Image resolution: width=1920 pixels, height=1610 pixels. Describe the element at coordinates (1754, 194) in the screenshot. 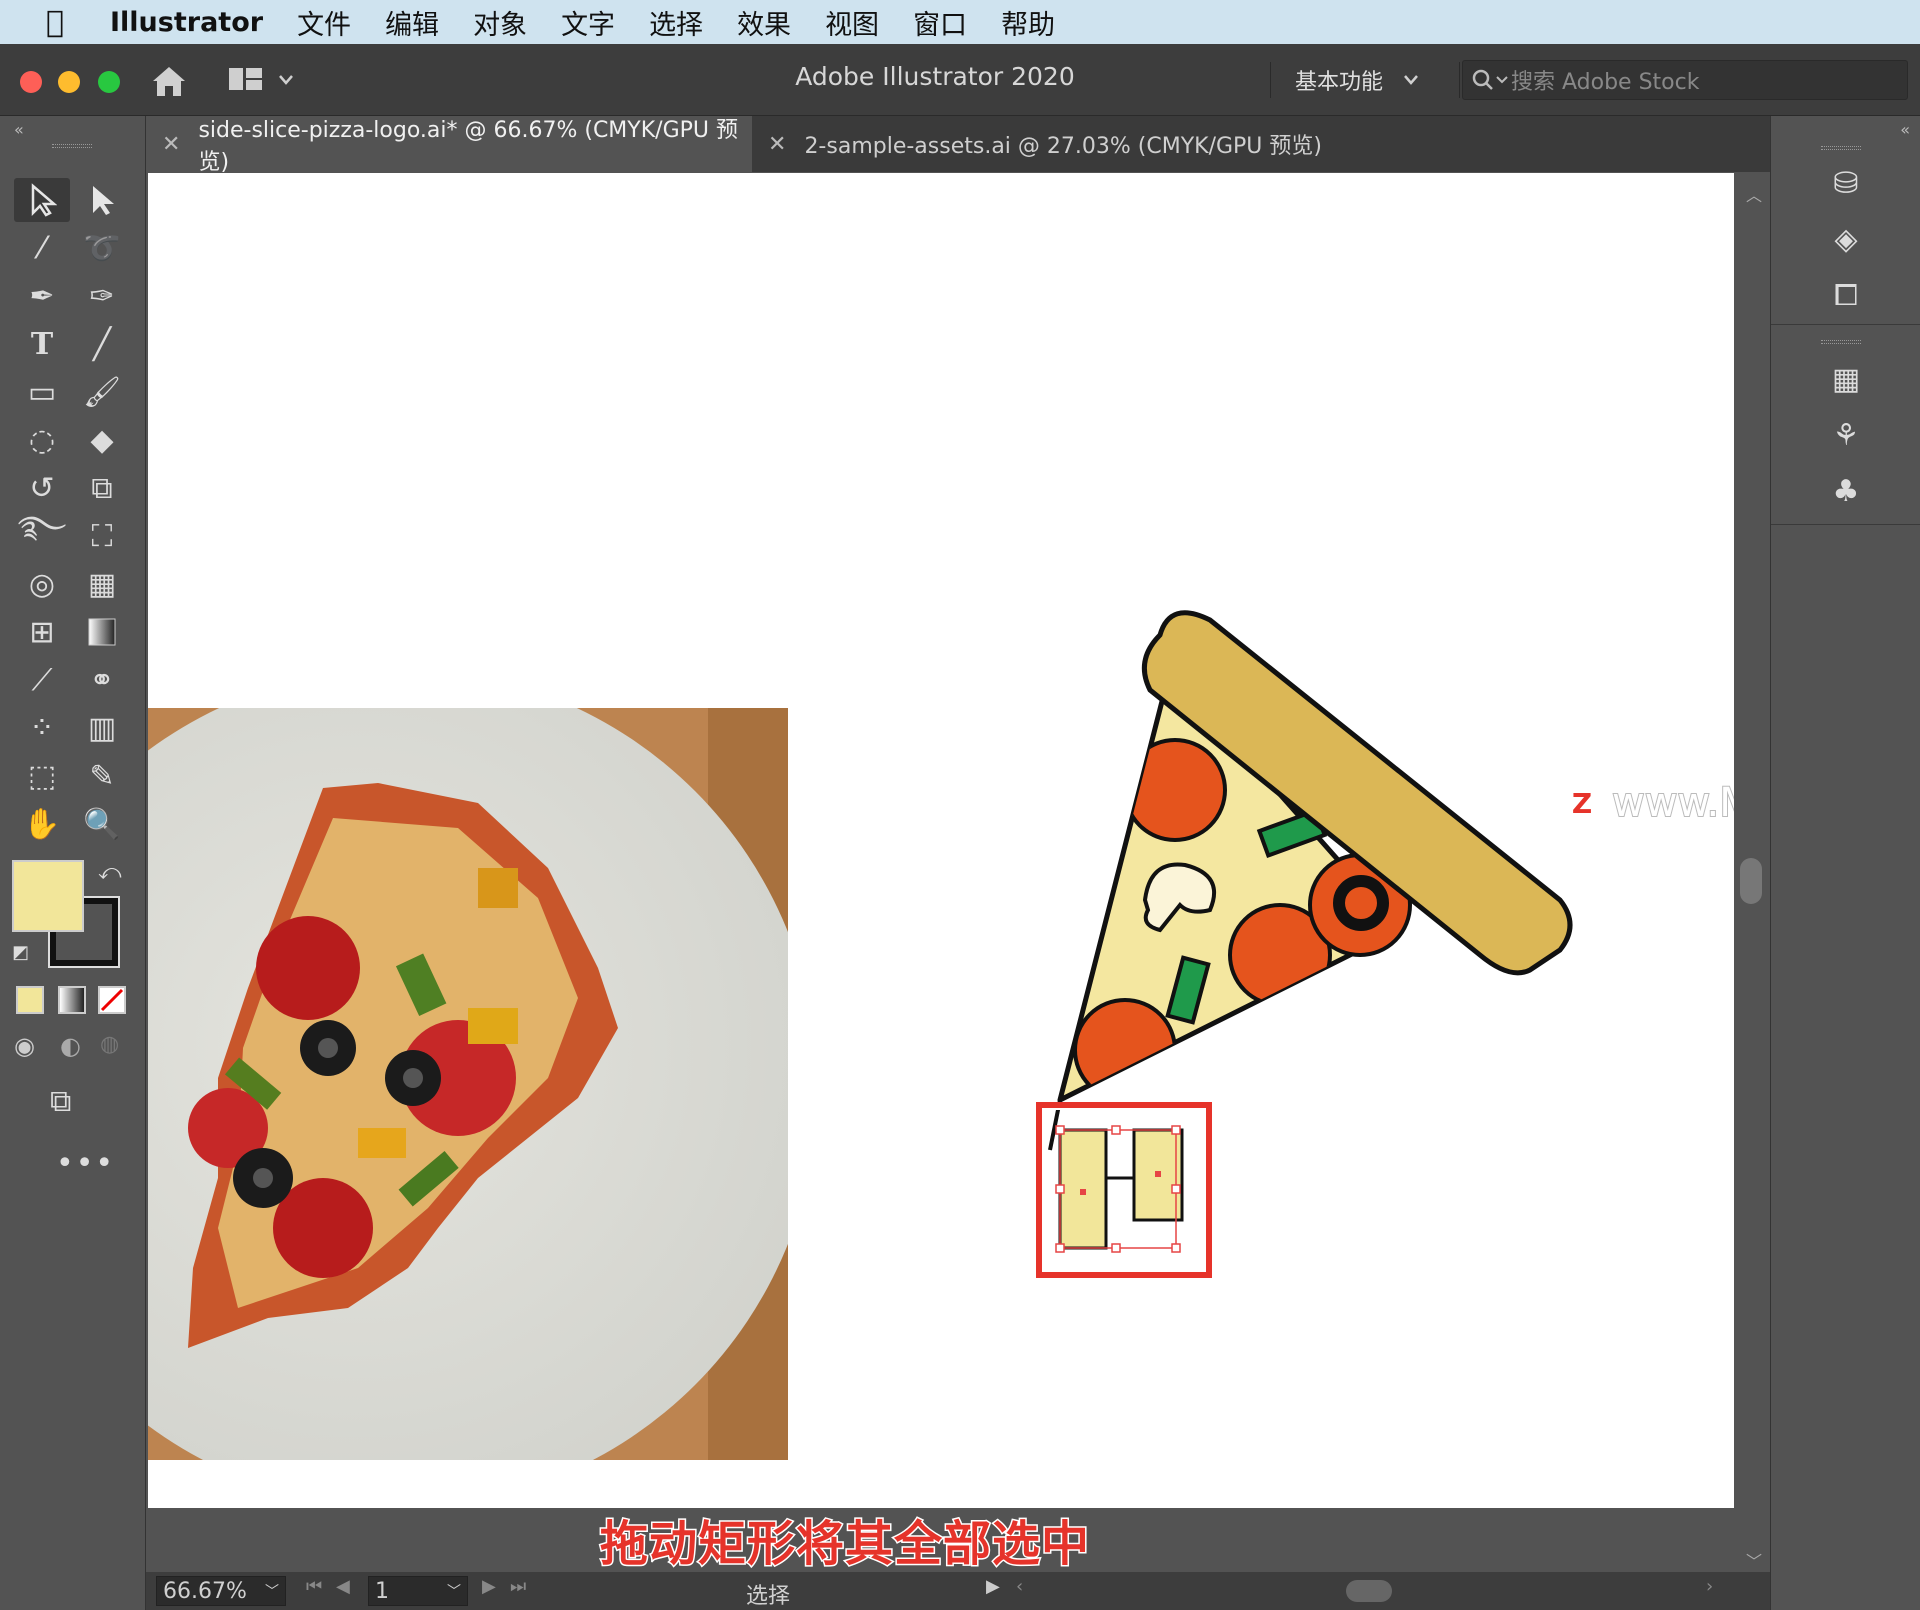

I see `scroll-up-icon: ︿` at that location.